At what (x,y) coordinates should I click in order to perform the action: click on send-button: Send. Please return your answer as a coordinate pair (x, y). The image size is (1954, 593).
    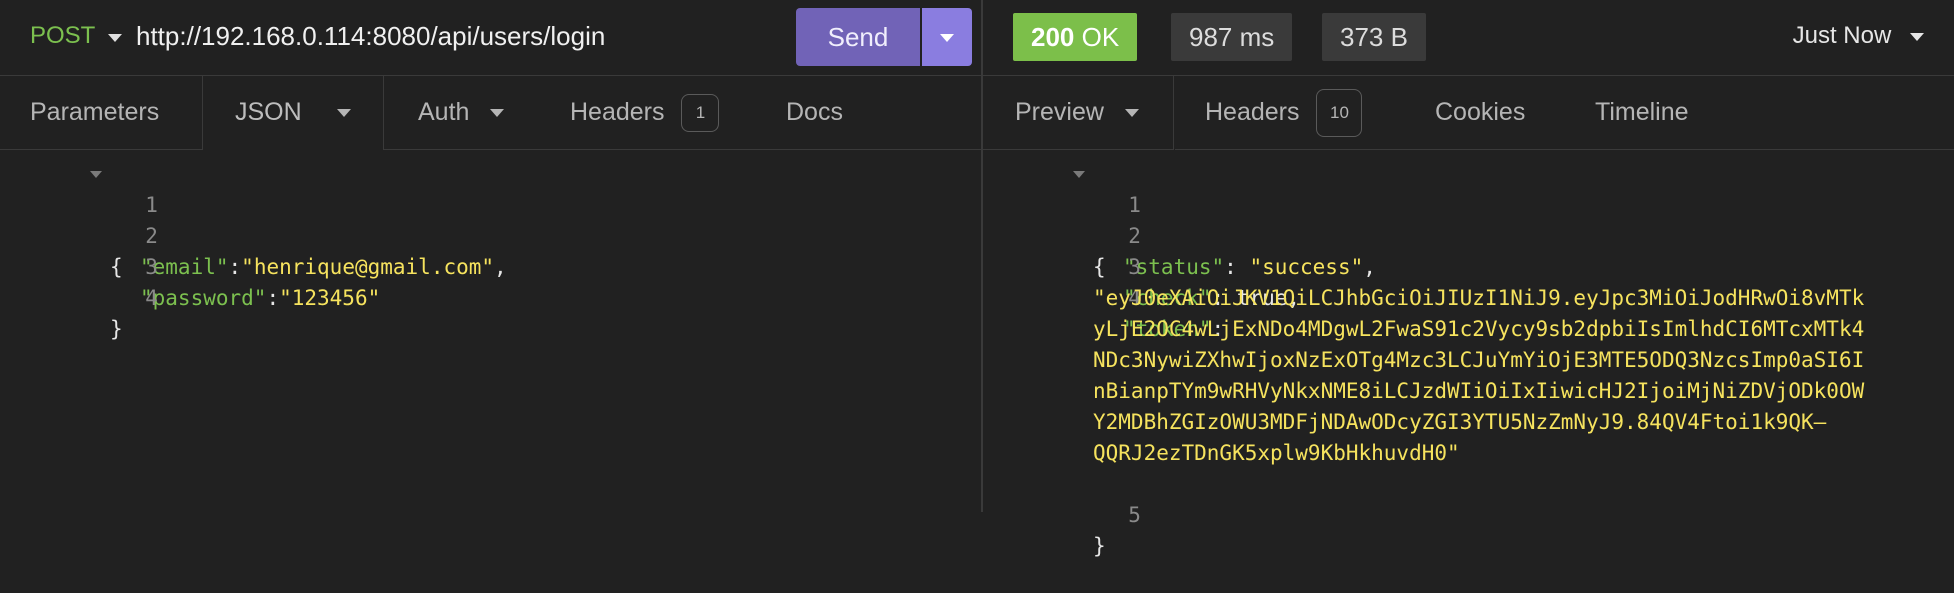
    Looking at the image, I should click on (858, 37).